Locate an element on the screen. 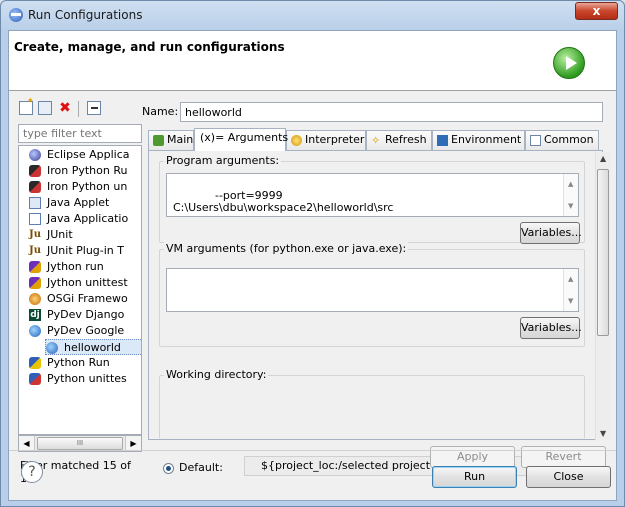 This screenshot has height=507, width=625. tree-item-label: Java Applet is located at coordinates (78, 202).